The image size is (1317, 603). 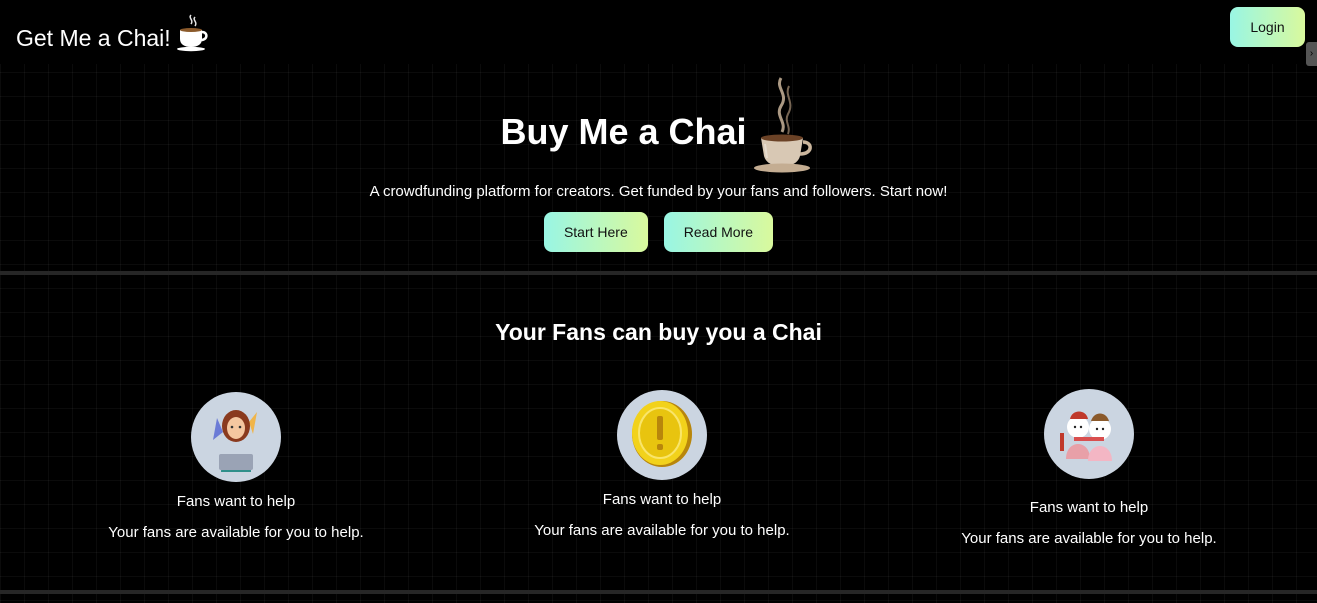 What do you see at coordinates (236, 437) in the screenshot?
I see `creator-woman-illustration` at bounding box center [236, 437].